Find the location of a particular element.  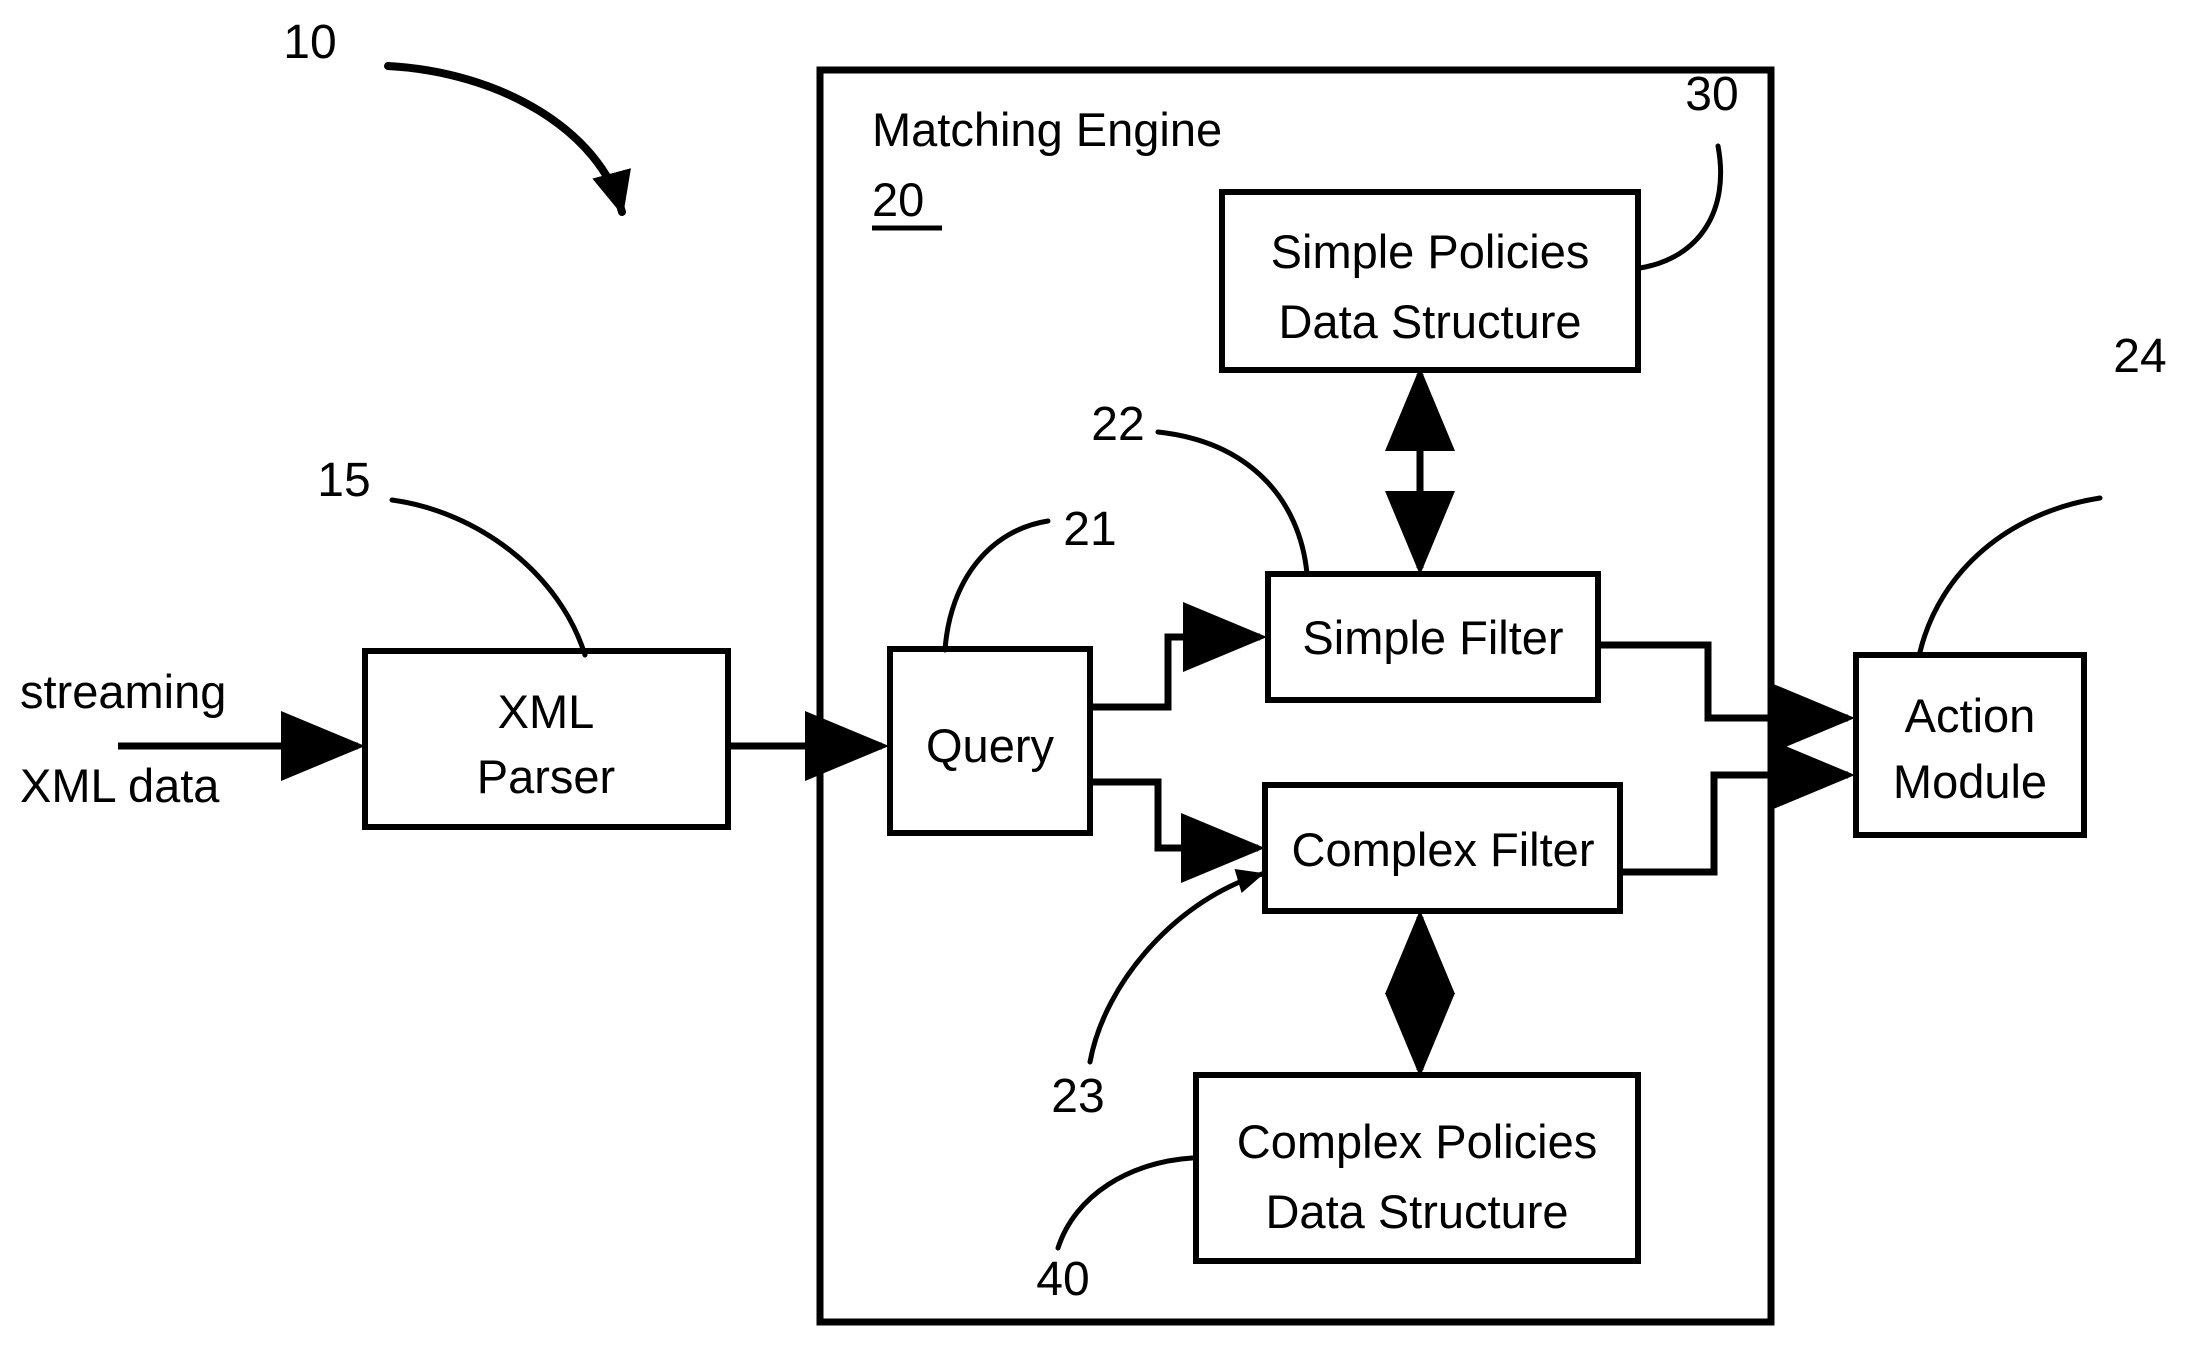

query-label: Query is located at coordinates (990, 745).